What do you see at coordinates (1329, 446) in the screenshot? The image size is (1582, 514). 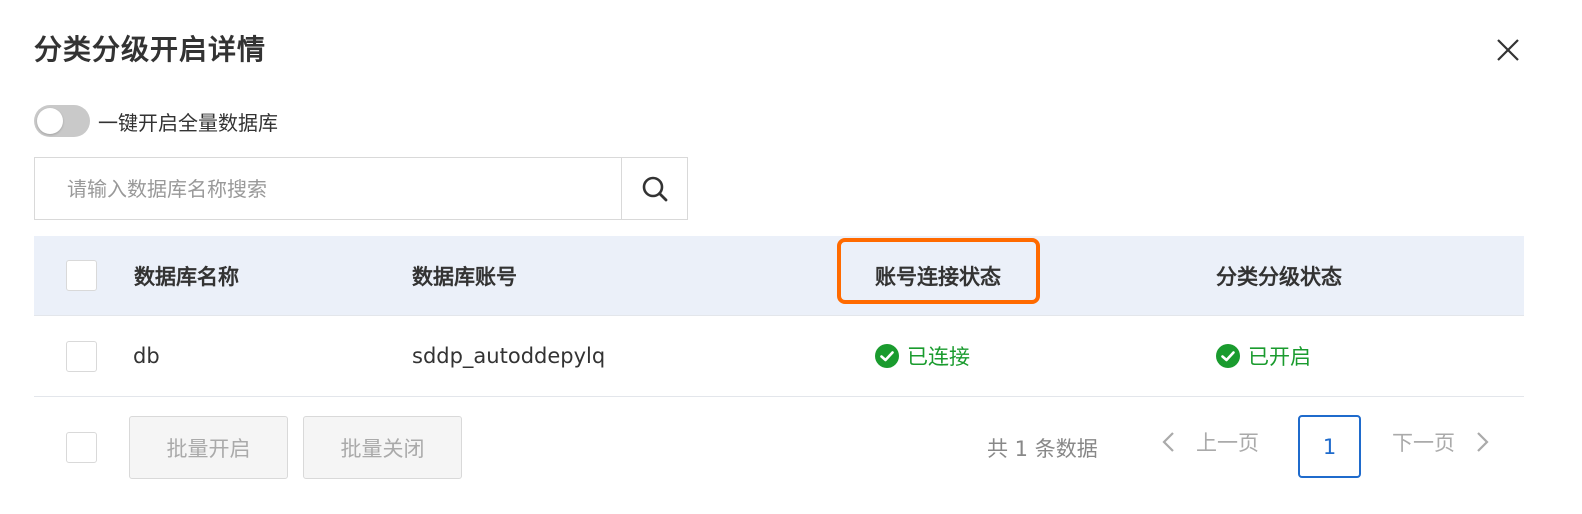 I see `pagination-page-1: 1` at bounding box center [1329, 446].